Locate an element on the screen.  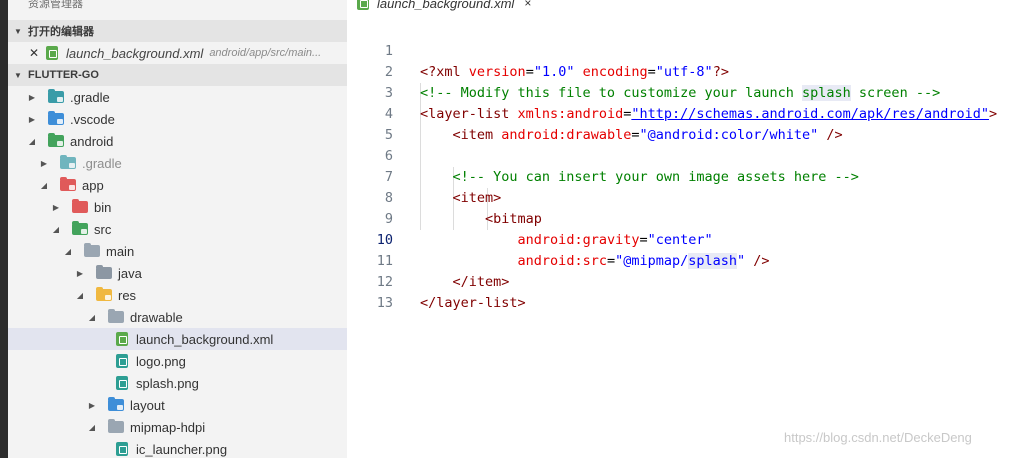
tree-item-android-gradle: ▶ .gradle is located at coordinates (177, 163).